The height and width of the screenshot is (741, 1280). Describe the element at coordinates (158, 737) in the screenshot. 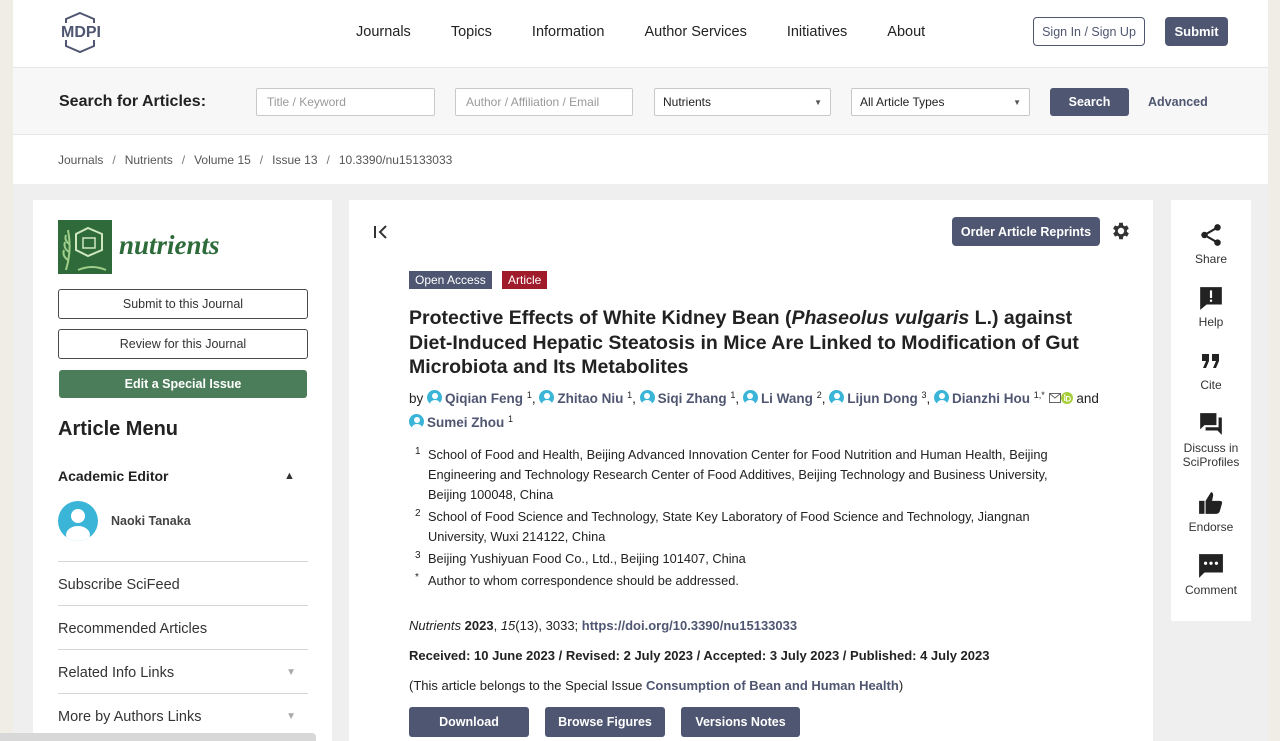

I see `horizontal-scrollbar` at that location.